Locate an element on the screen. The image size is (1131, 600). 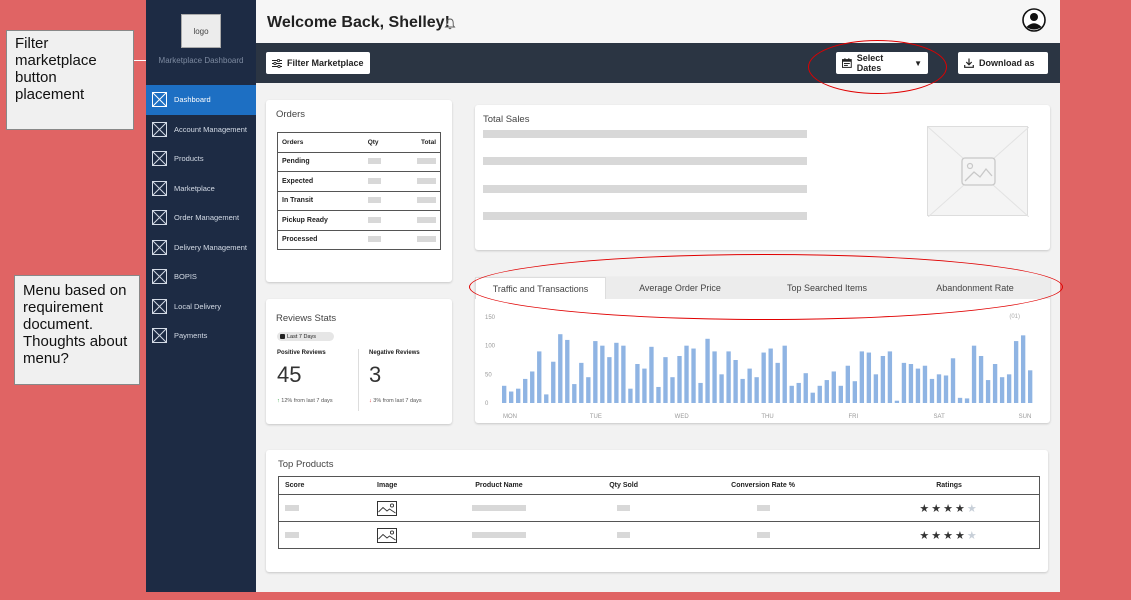
logo: logo is located at coordinates (201, 31).